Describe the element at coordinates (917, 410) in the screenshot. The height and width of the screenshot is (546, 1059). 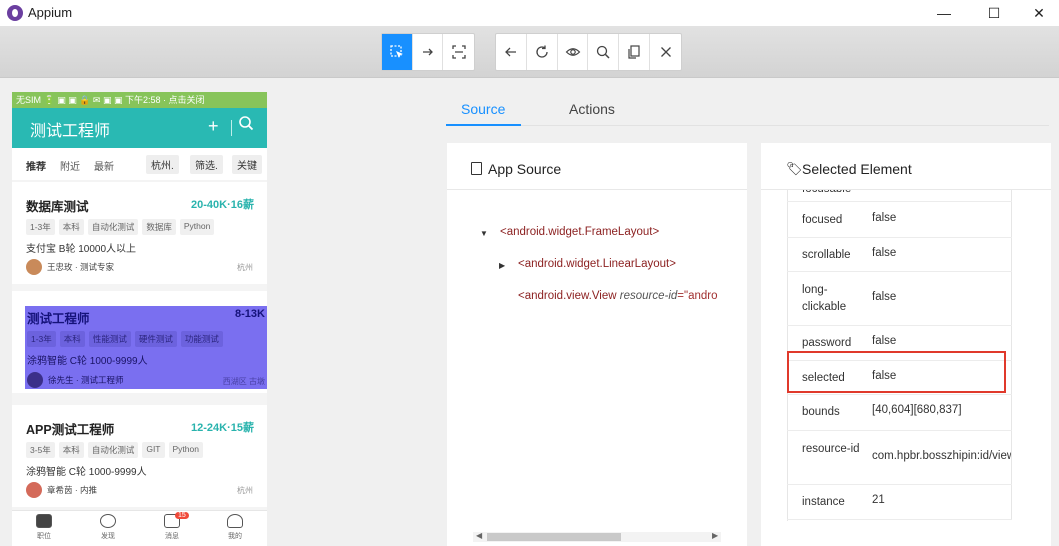
I see `attr-value: [40,604][680,837]` at that location.